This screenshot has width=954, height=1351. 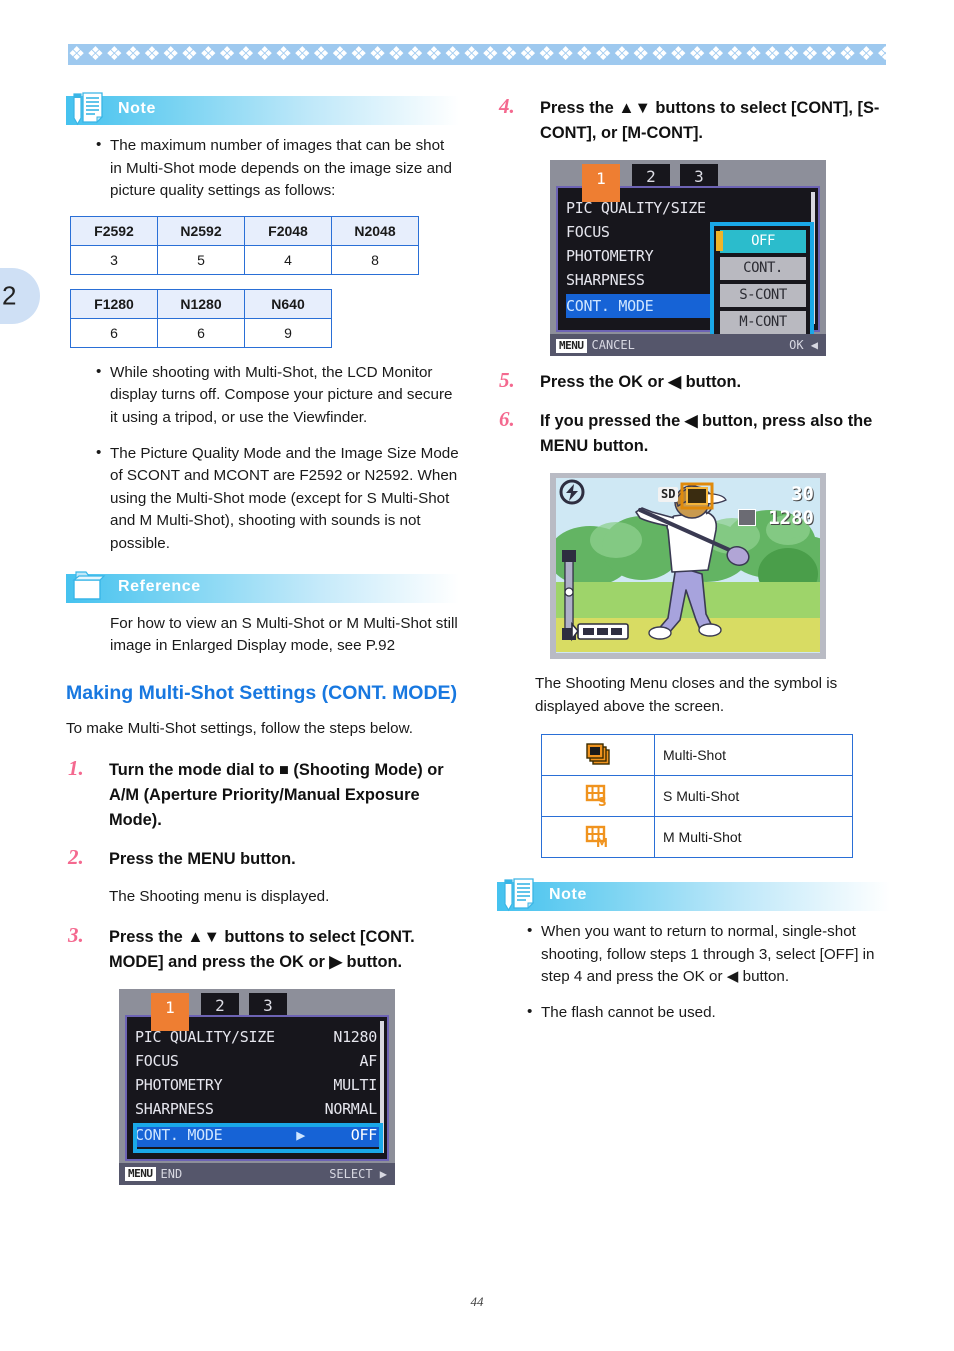 What do you see at coordinates (288, 230) in the screenshot?
I see `table-header-cell: F2048` at bounding box center [288, 230].